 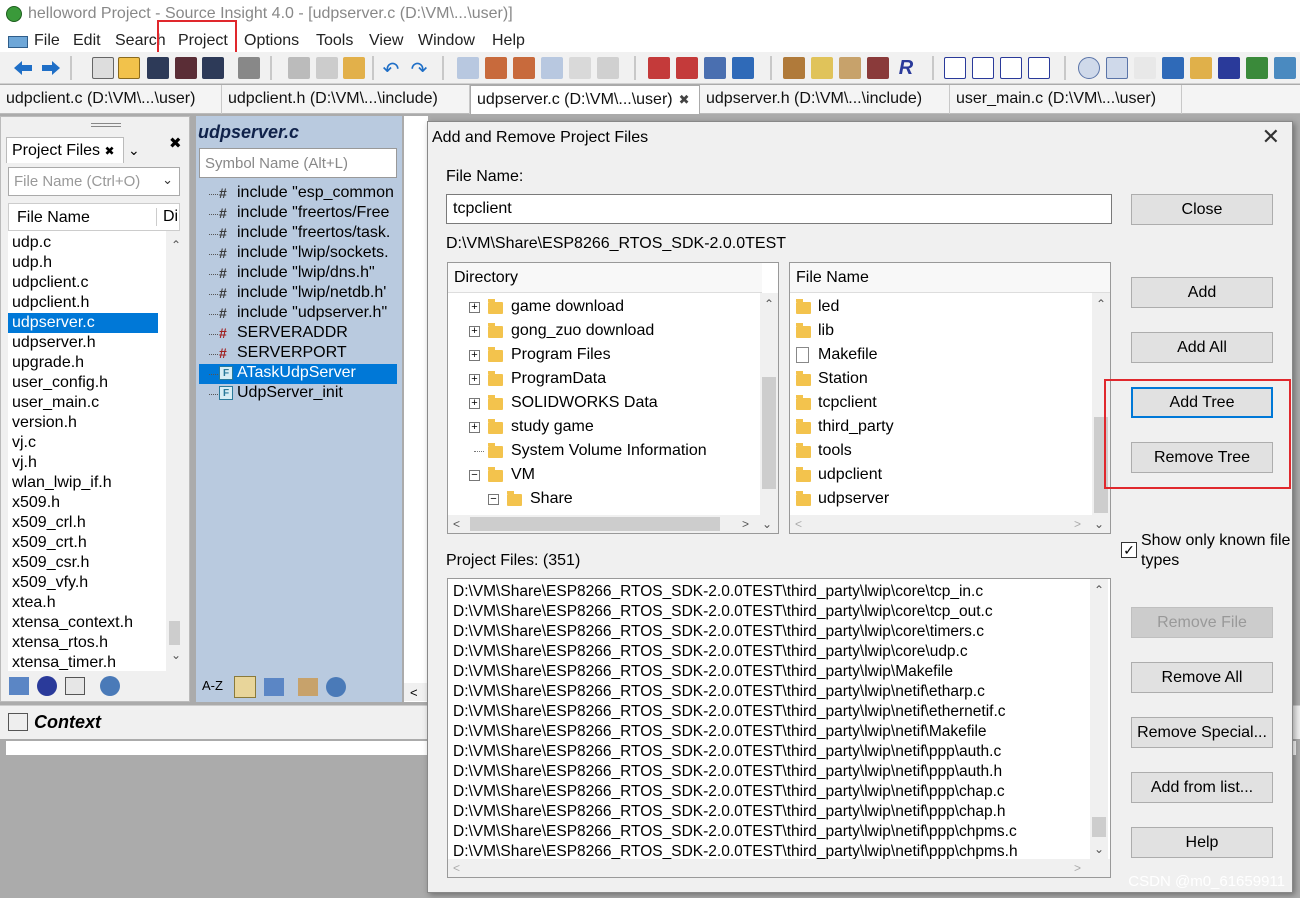 I want to click on directory-header: Directory, so click(x=605, y=278).